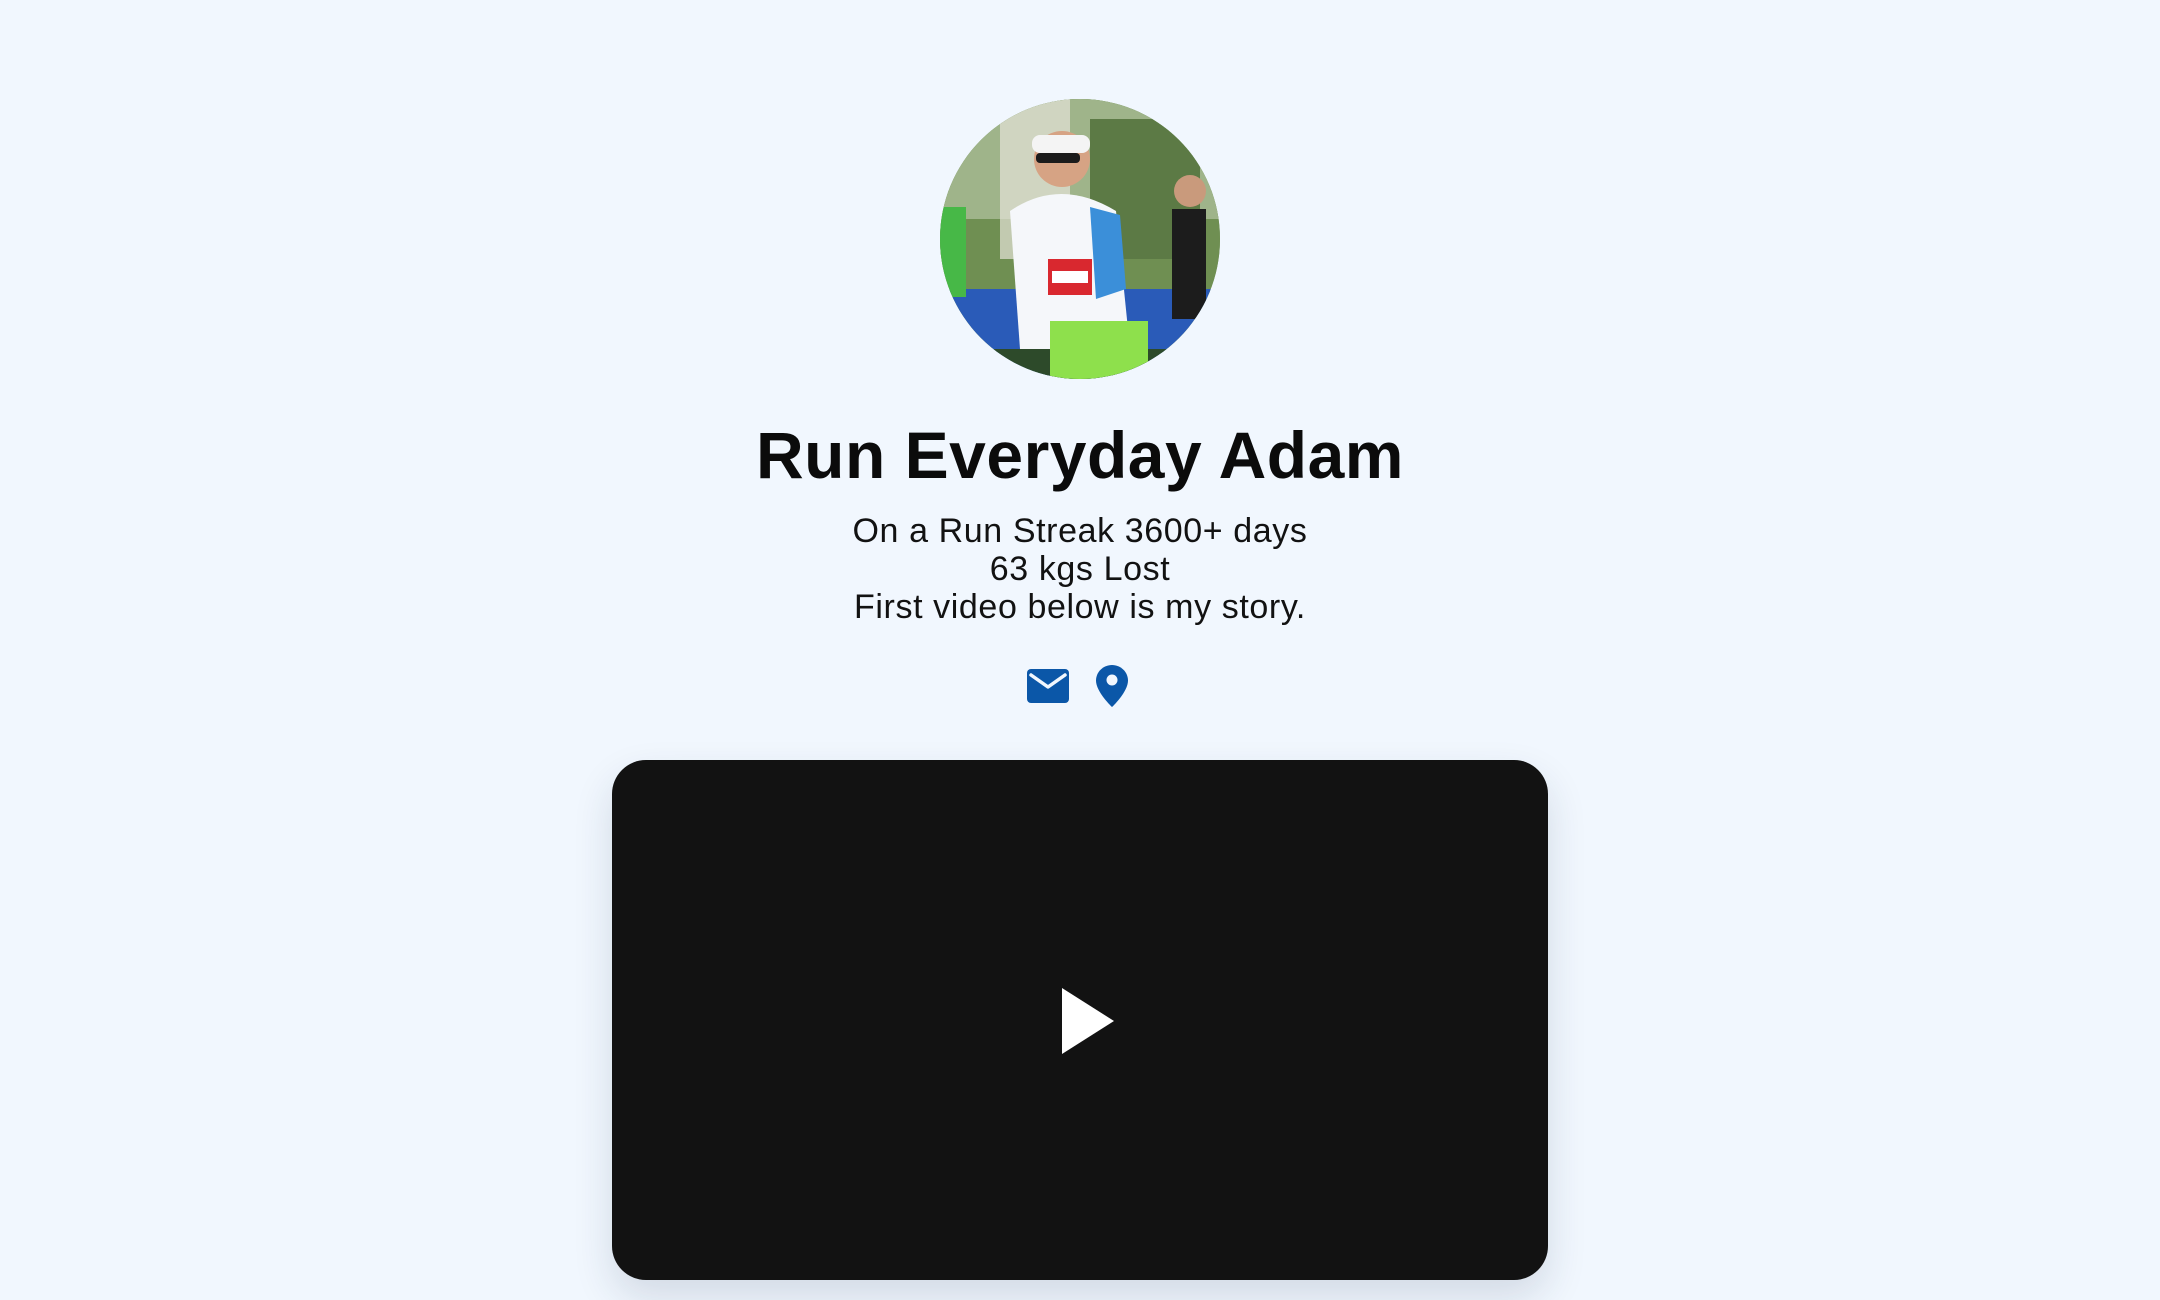  What do you see at coordinates (1080, 455) in the screenshot?
I see `profile-name: Run Everyday Adam` at bounding box center [1080, 455].